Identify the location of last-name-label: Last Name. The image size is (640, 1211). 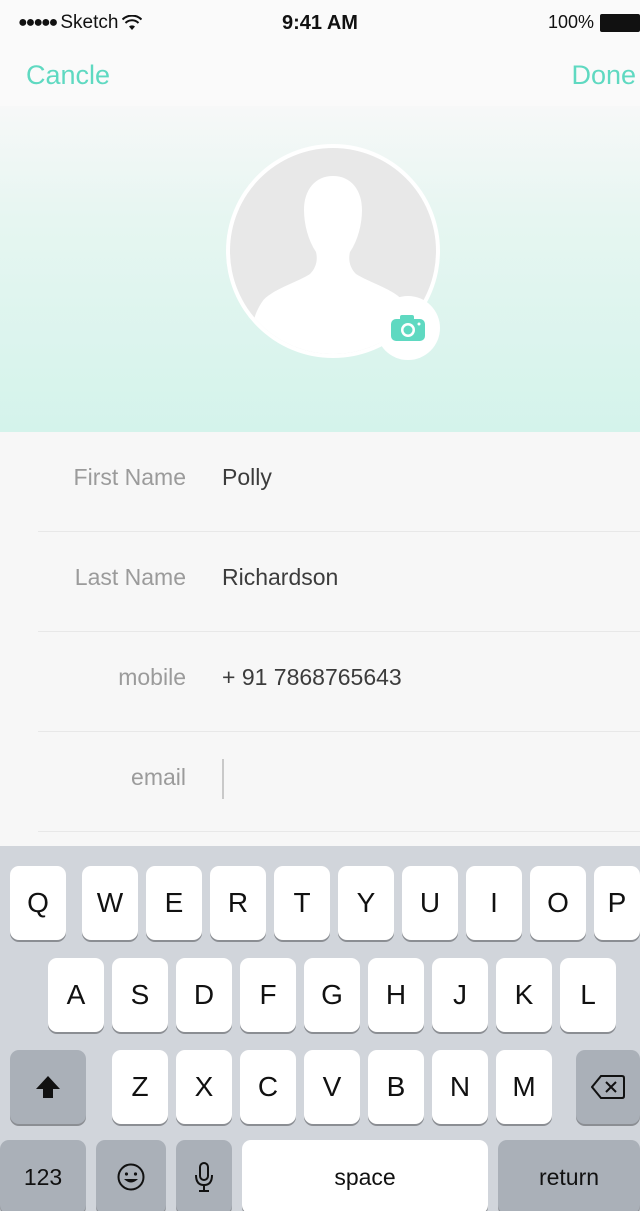
(130, 577).